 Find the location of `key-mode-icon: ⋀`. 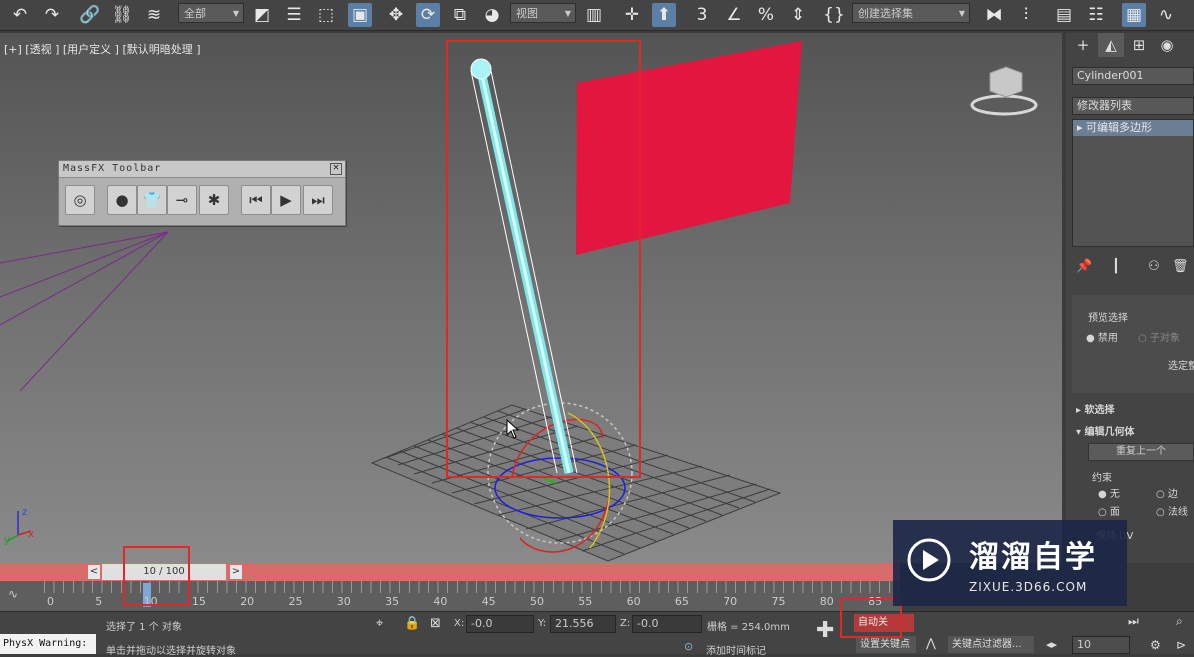

key-mode-icon: ⋀ is located at coordinates (931, 643).